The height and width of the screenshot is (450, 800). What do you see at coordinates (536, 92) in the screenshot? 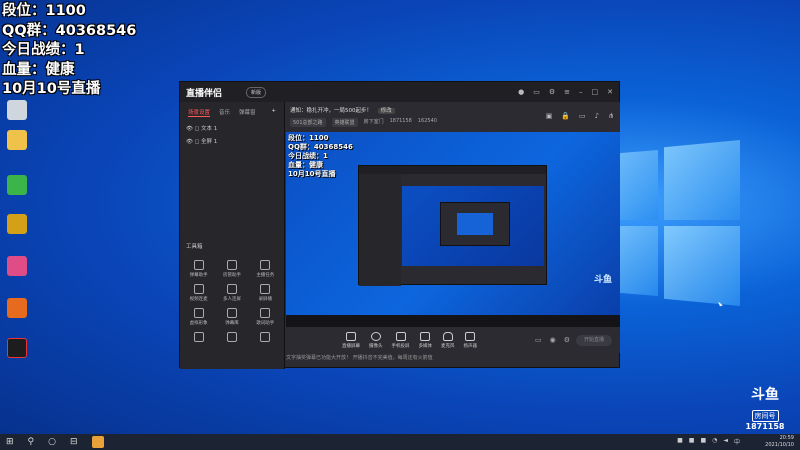
I see `message-icon: ▭` at bounding box center [536, 92].